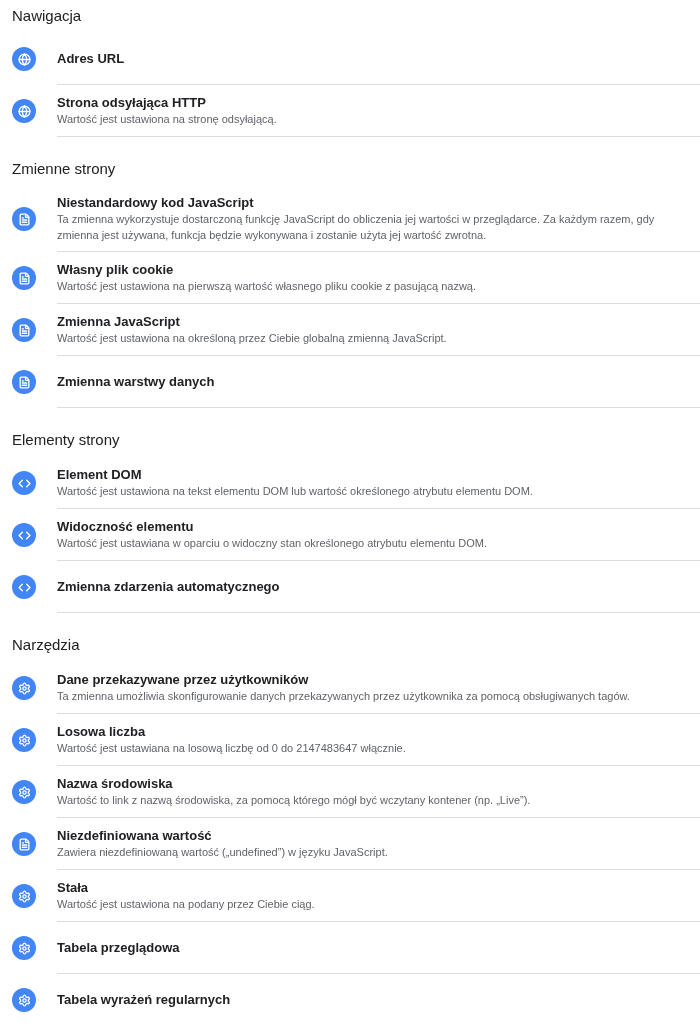  What do you see at coordinates (115, 783) in the screenshot?
I see `item-title: Nazwa środowiska` at bounding box center [115, 783].